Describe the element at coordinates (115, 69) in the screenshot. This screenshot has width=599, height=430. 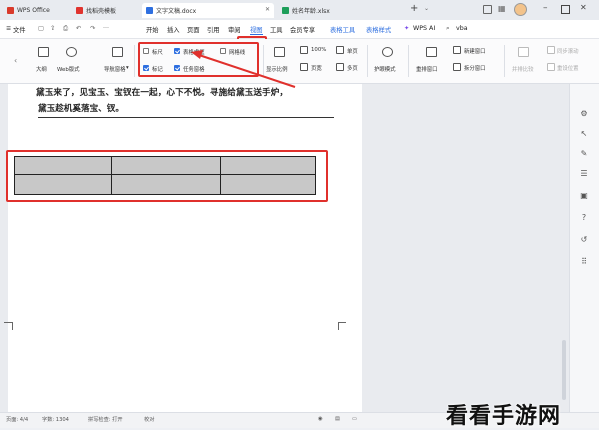
I see `nav-pane-label: 导航窗格` at that location.